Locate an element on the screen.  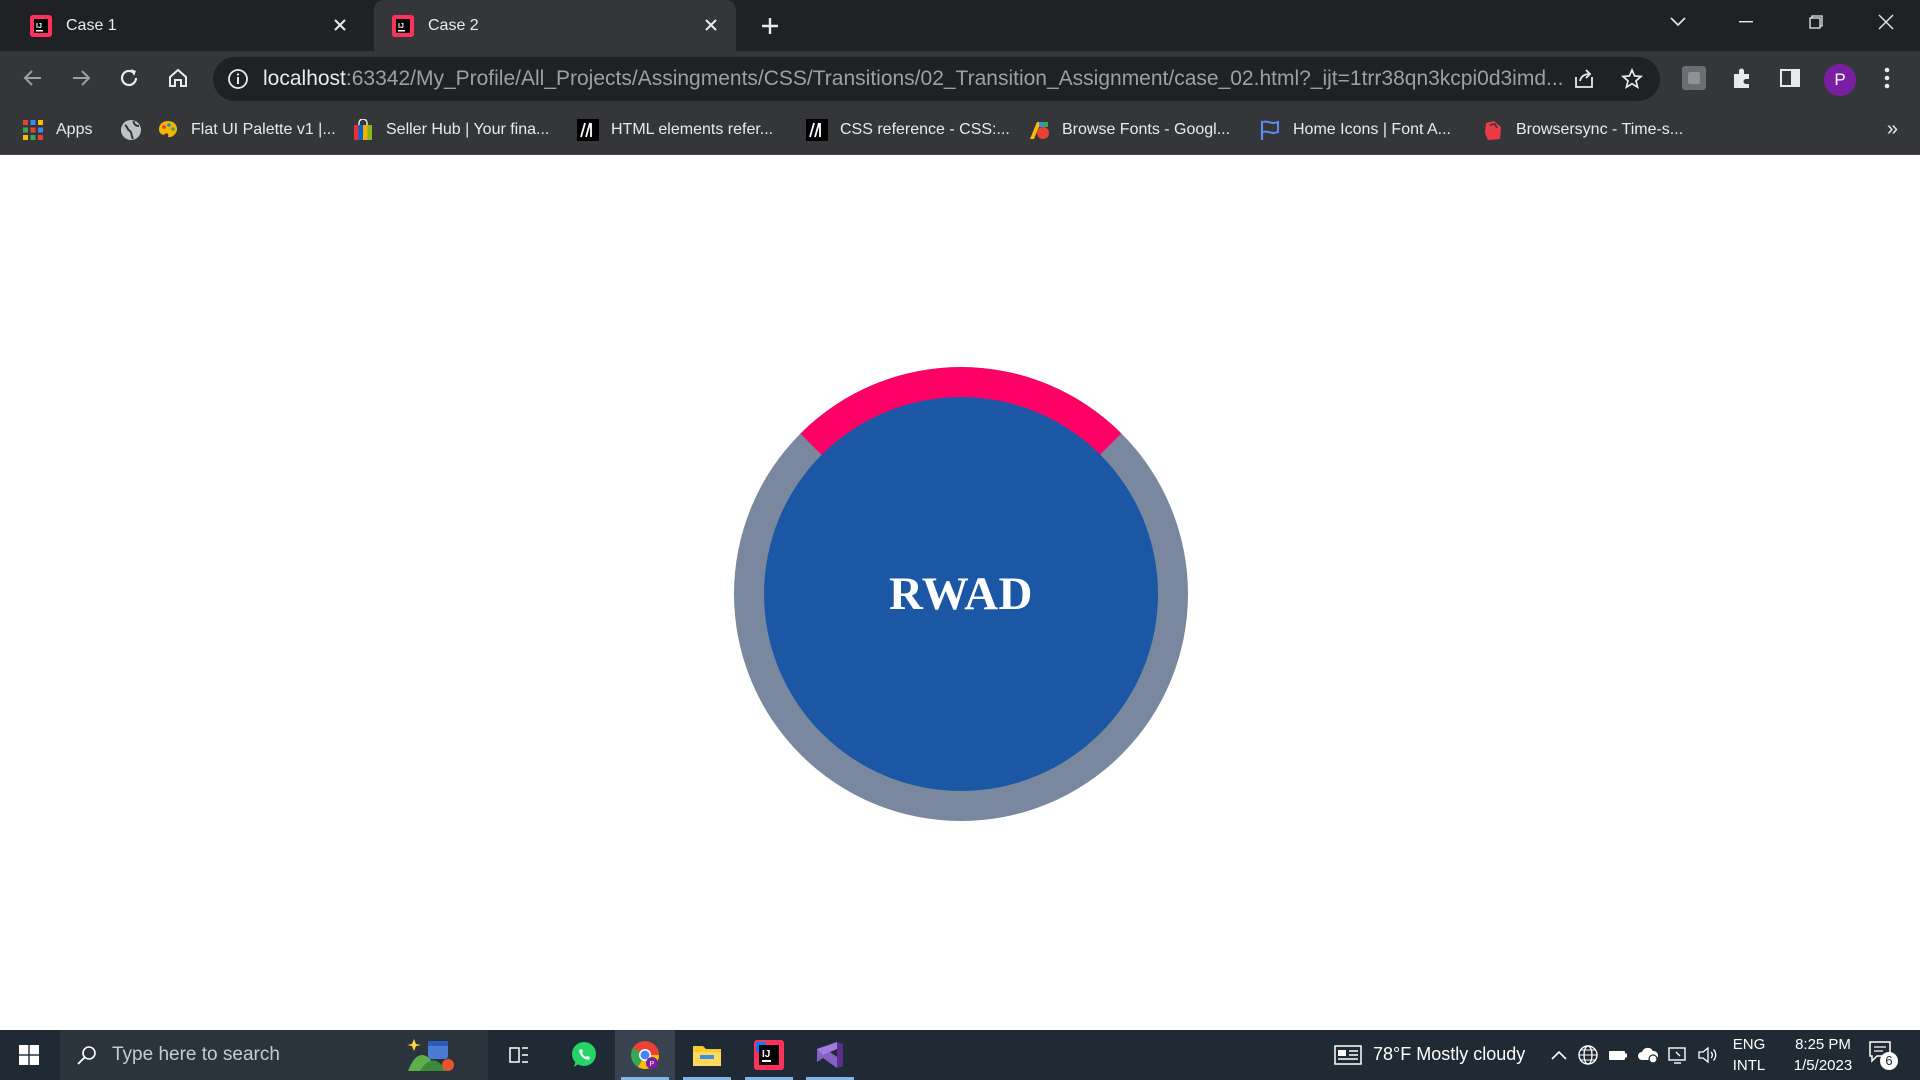
clock-time: 8:25 PM is located at coordinates (1823, 1044).